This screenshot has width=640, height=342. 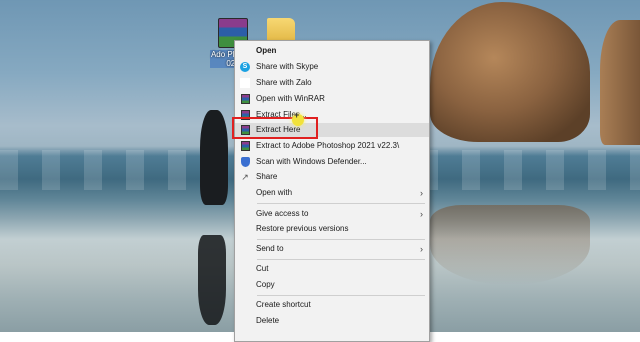 What do you see at coordinates (284, 82) in the screenshot?
I see `menu-item-label: Share with Zalo` at bounding box center [284, 82].